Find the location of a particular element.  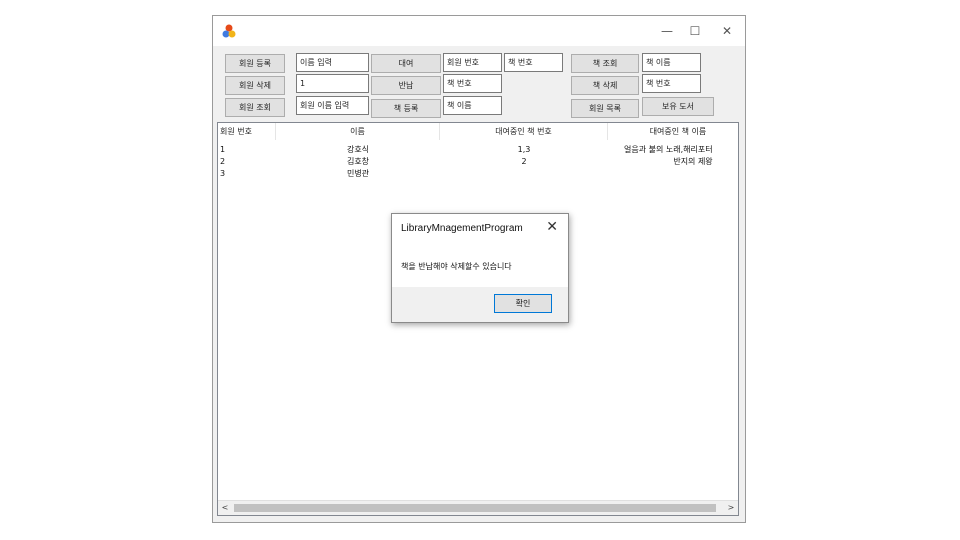

dialog-title: LibraryMnagementProgram is located at coordinates (462, 228).